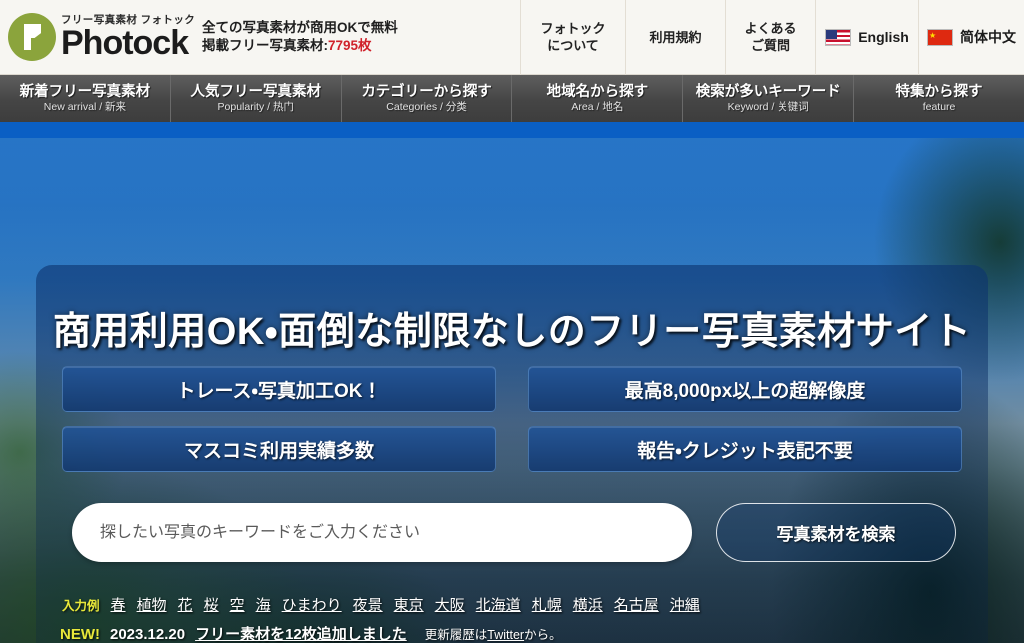 This screenshot has width=1024, height=643. Describe the element at coordinates (81, 606) in the screenshot. I see `examples-label: 入力例` at that location.